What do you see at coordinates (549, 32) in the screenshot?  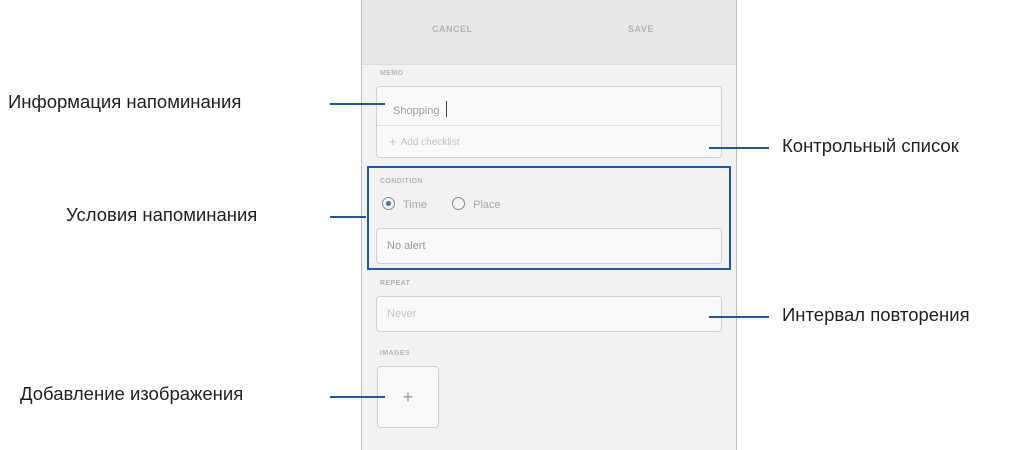 I see `toolbar: CANCEL SAVE` at bounding box center [549, 32].